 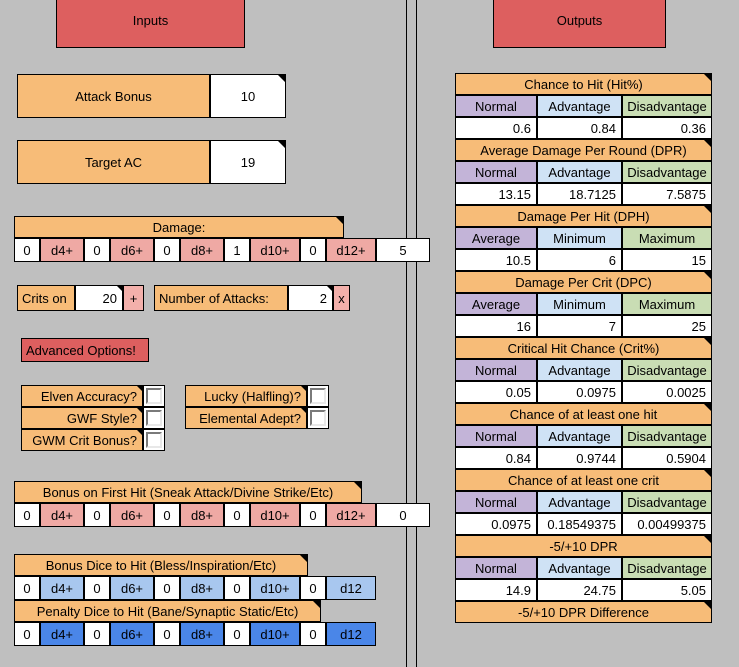 What do you see at coordinates (313, 250) in the screenshot?
I see `damage-d12-count: 0` at bounding box center [313, 250].